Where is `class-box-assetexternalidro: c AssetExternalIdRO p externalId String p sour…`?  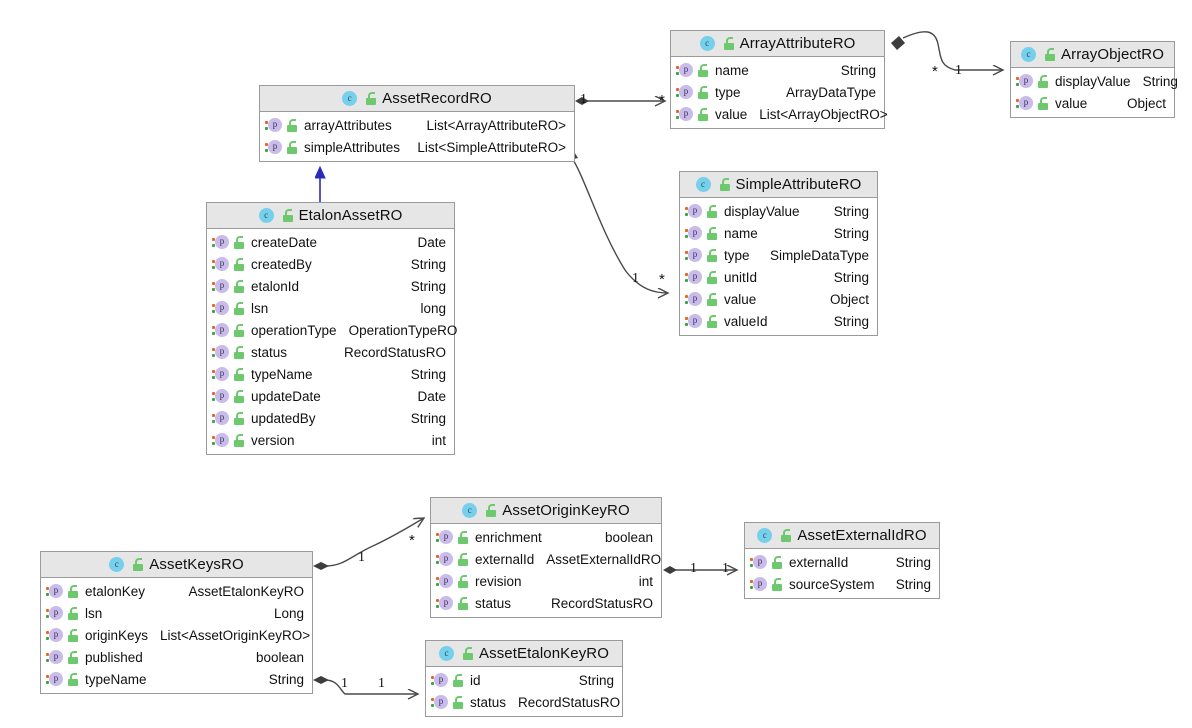
class-box-assetexternalidro: c AssetExternalIdRO p externalId String p sour… is located at coordinates (842, 560).